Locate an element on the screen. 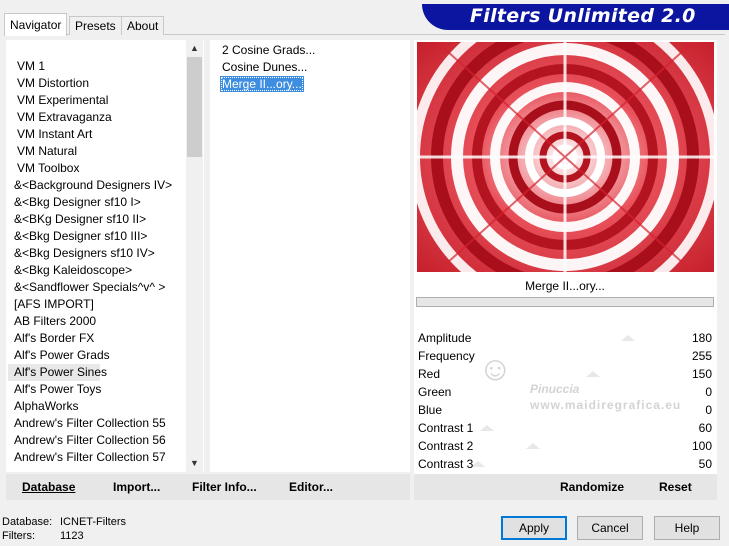  filters-status-label: Filters: is located at coordinates (18, 536).